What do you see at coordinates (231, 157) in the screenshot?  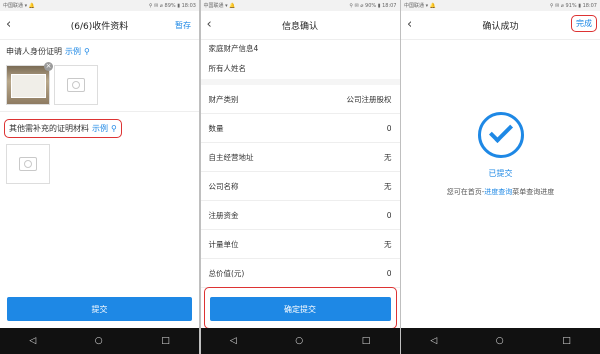 I see `row-label: 自主经营地址` at bounding box center [231, 157].